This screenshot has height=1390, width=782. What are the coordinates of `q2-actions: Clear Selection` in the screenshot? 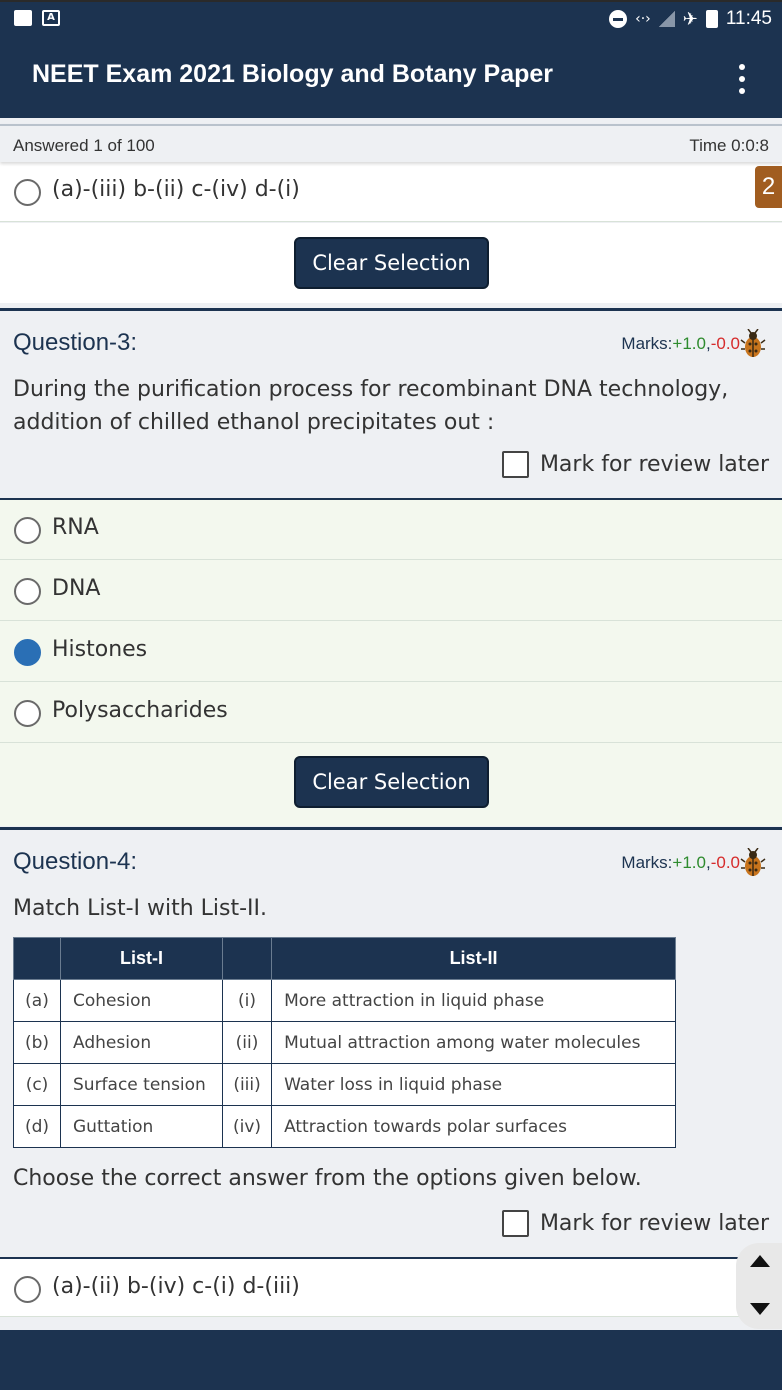 It's located at (391, 263).